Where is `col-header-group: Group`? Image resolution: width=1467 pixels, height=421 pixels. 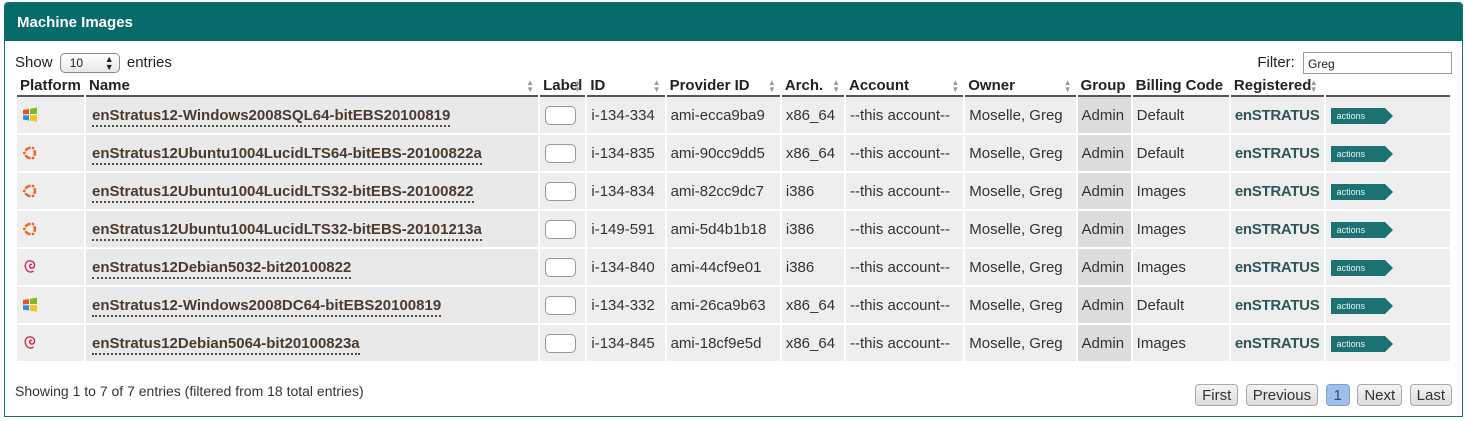 col-header-group: Group is located at coordinates (1104, 86).